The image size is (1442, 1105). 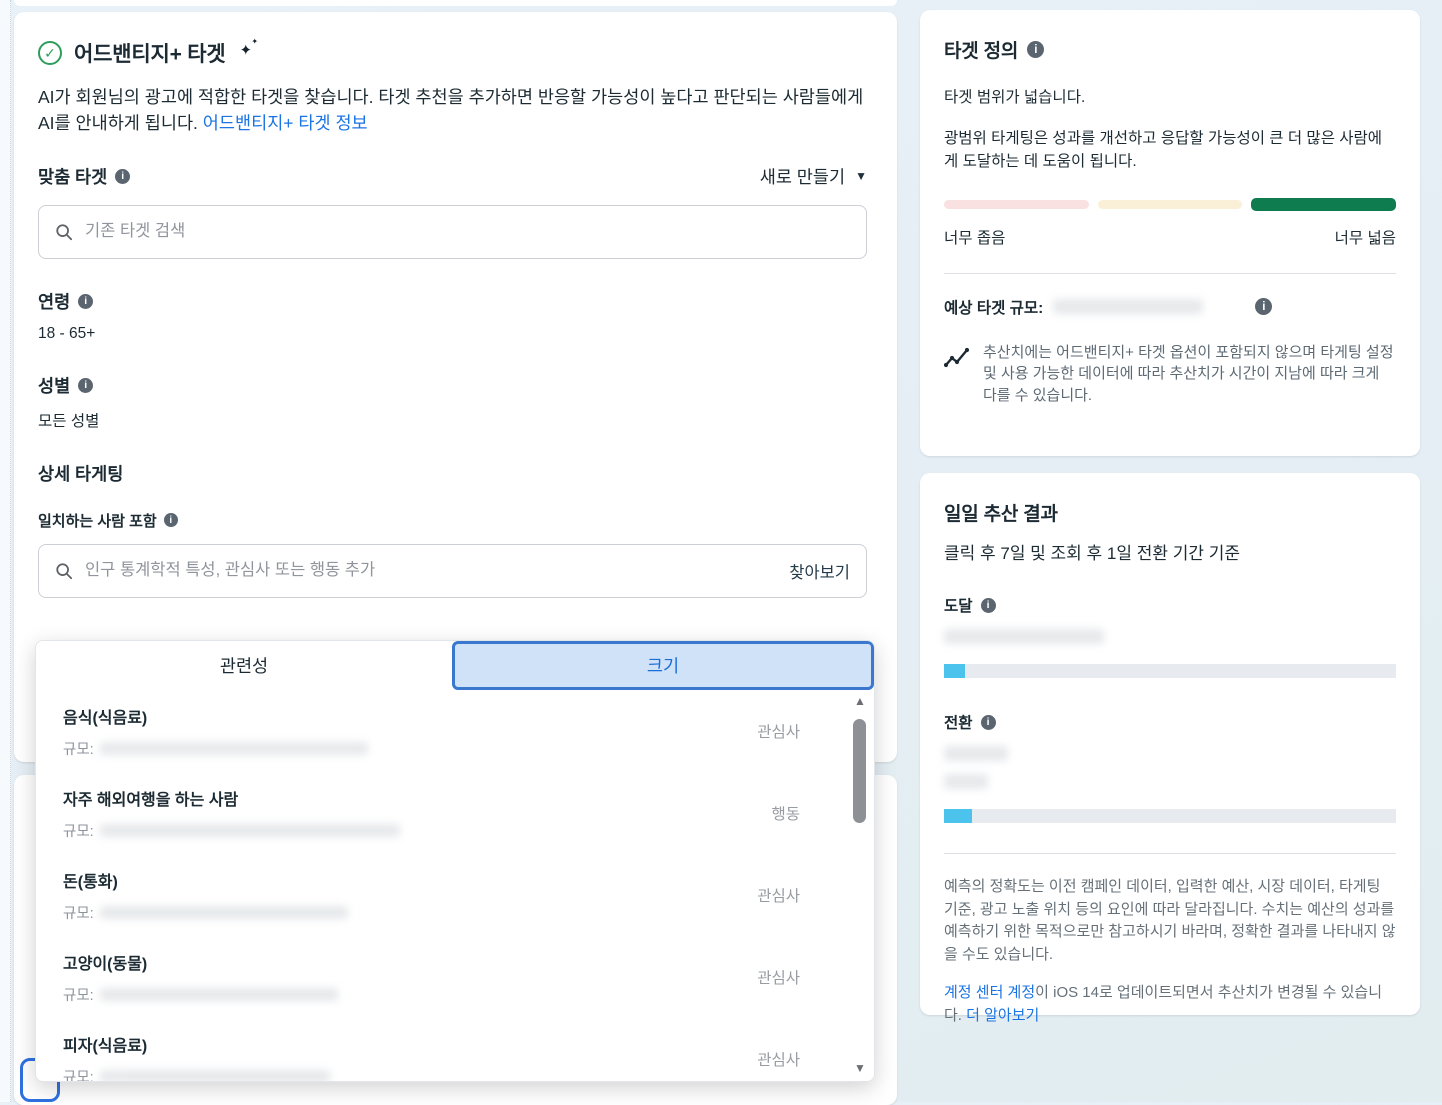 What do you see at coordinates (1365, 238) in the screenshot?
I see `gauge-label-too-broad: 너무 넓음` at bounding box center [1365, 238].